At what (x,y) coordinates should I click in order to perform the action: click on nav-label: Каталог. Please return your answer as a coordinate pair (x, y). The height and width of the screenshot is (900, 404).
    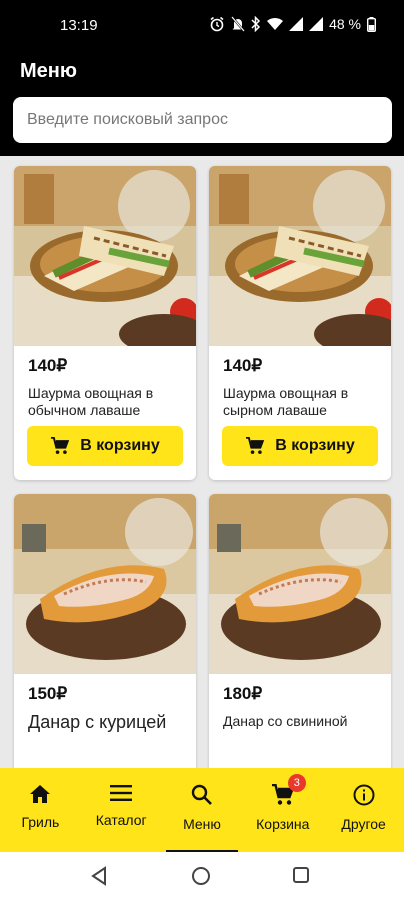
    Looking at the image, I should click on (121, 820).